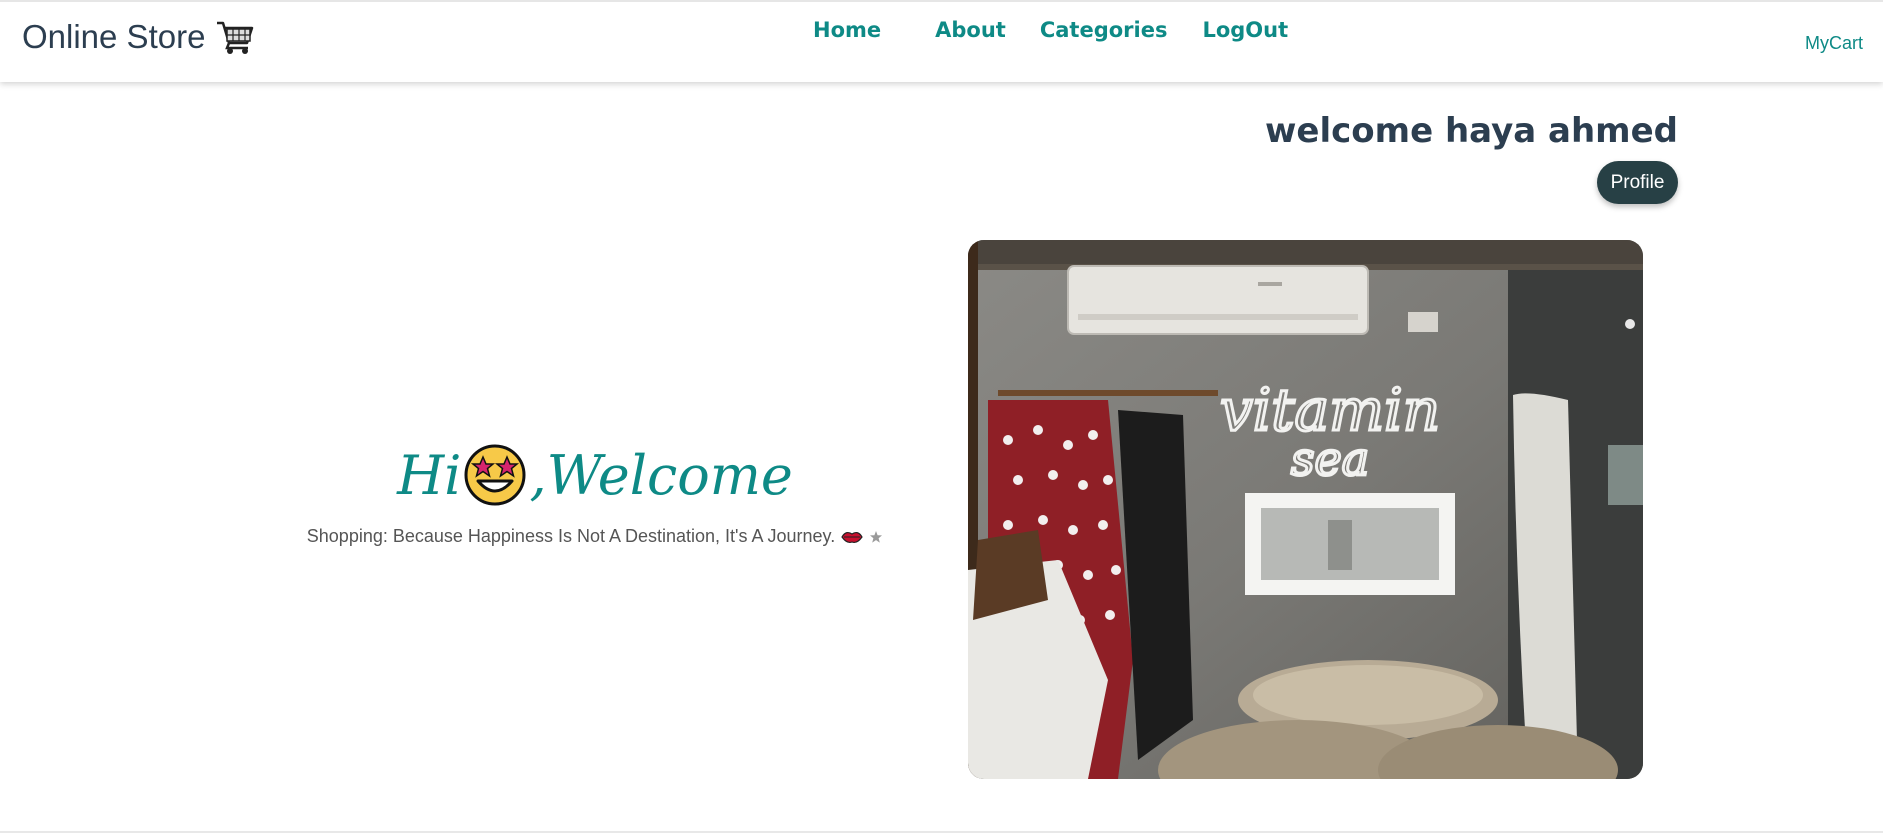 This screenshot has height=835, width=1883. Describe the element at coordinates (495, 475) in the screenshot. I see `star-struck-face-icon` at that location.